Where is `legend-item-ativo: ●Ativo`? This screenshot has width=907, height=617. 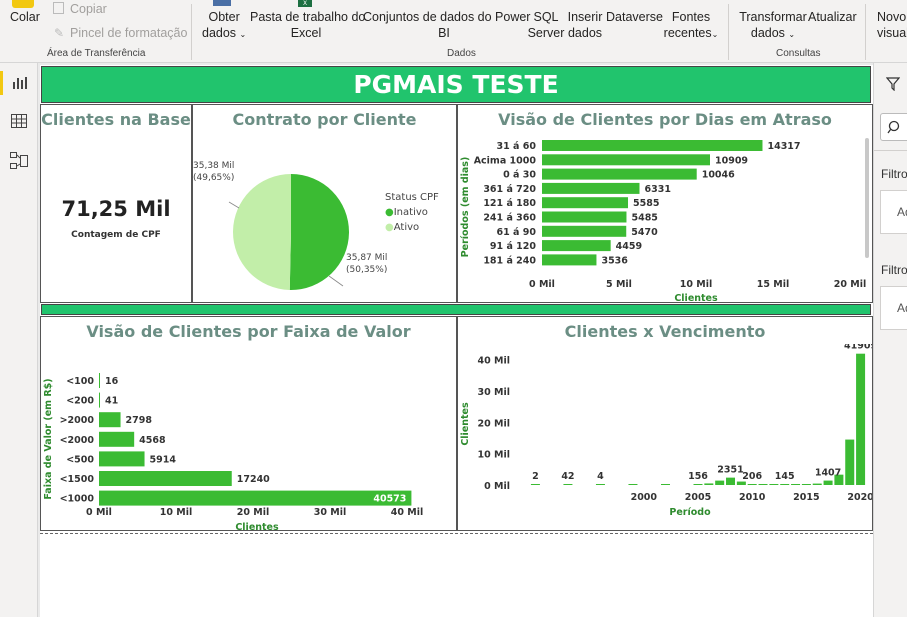
legend-item-ativo: ●Ativo is located at coordinates (412, 227).